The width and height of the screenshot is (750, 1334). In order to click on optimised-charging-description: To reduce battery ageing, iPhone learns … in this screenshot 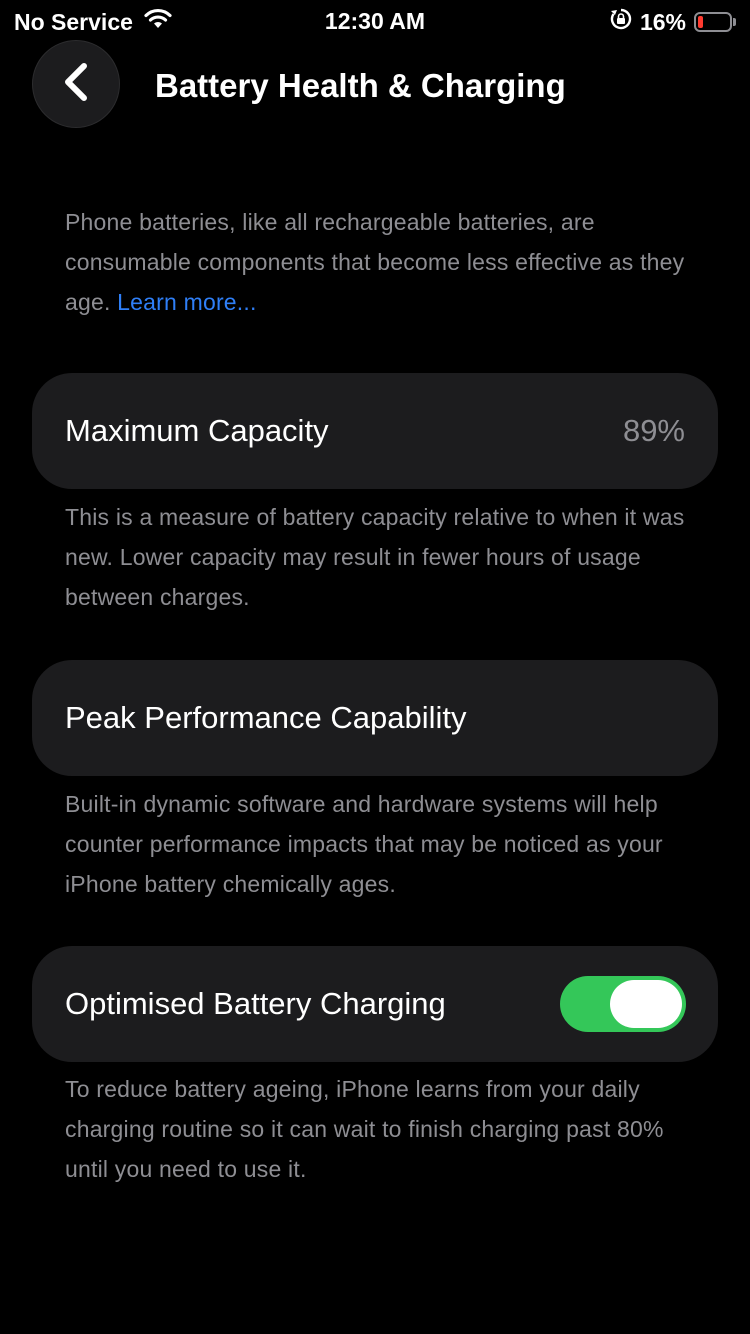, I will do `click(364, 1129)`.